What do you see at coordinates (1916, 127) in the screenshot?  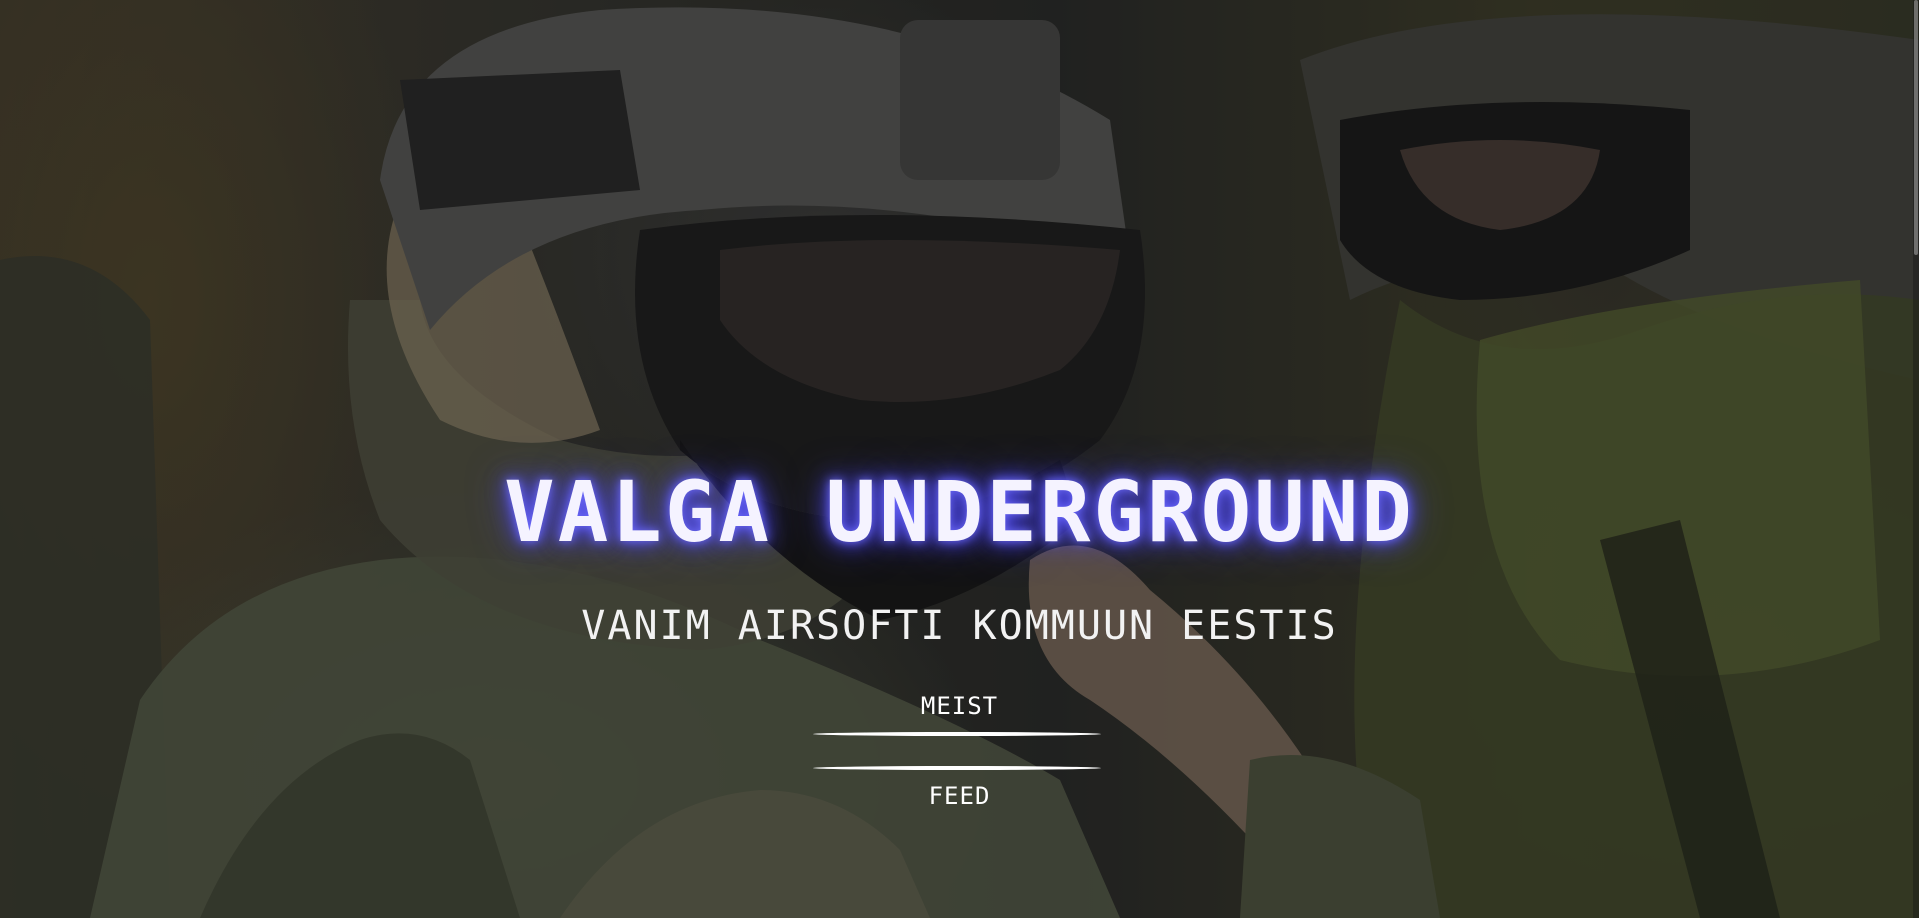 I see `scrollbar-thumb` at bounding box center [1916, 127].